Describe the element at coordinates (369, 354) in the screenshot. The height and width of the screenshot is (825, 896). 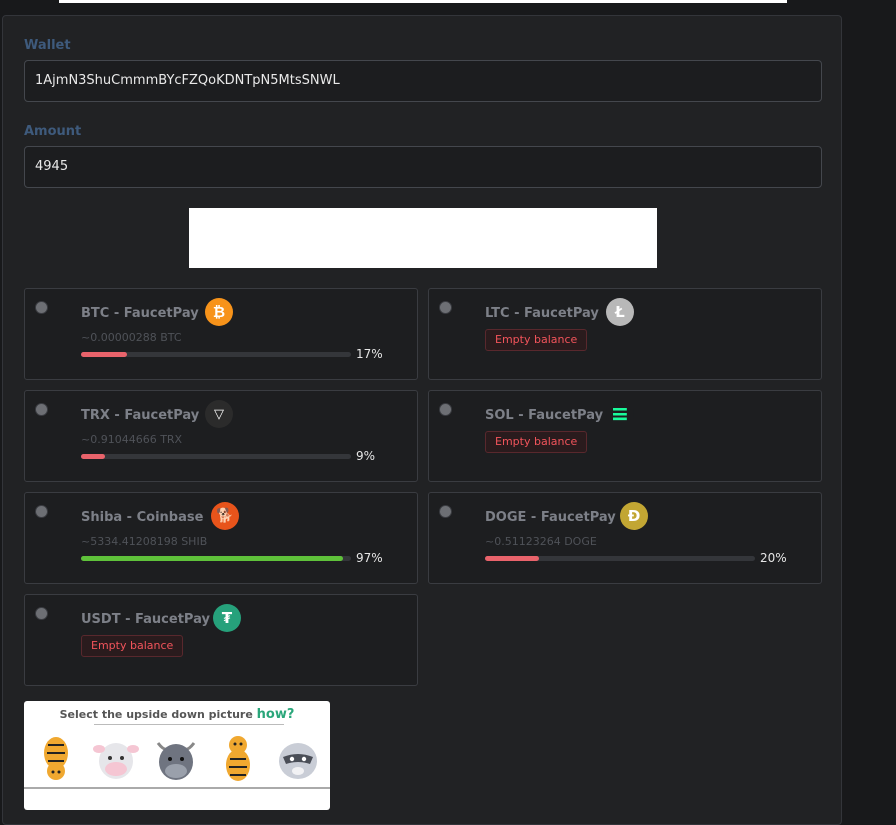
I see `progress-percent: 17%` at that location.